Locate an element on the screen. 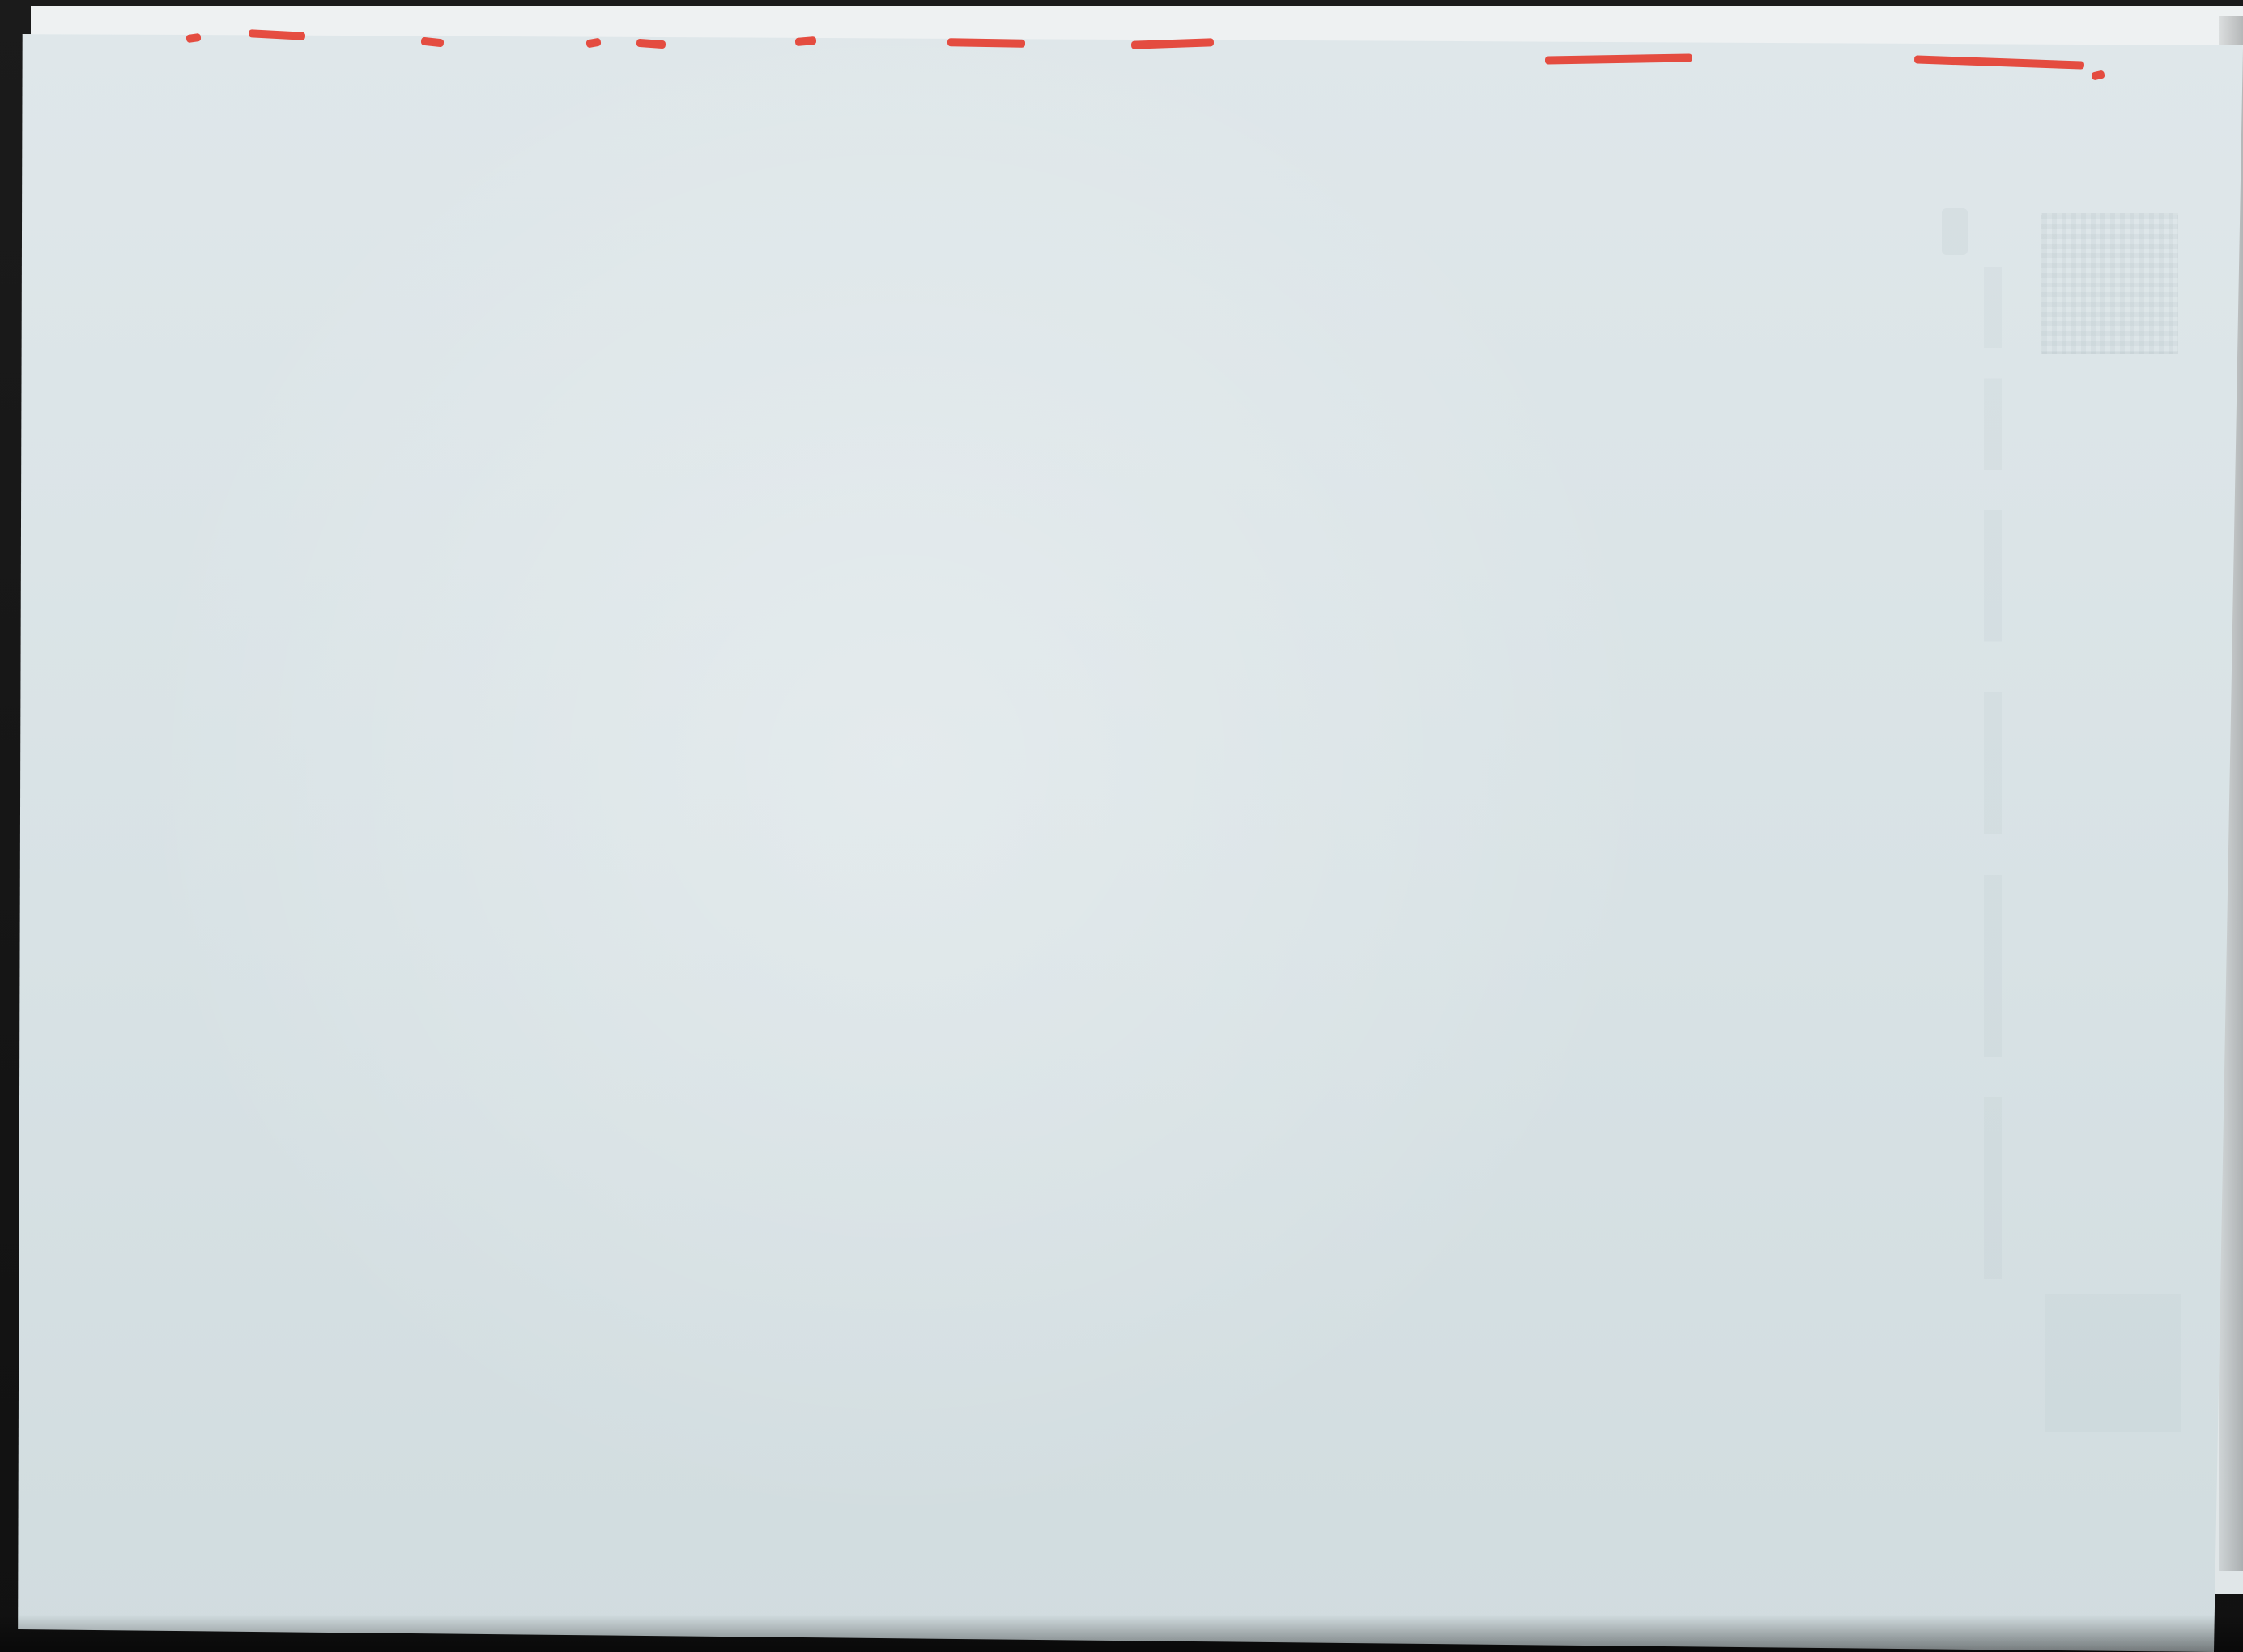 The width and height of the screenshot is (2243, 1652). faint-side-print-block is located at coordinates (2113, 1363).